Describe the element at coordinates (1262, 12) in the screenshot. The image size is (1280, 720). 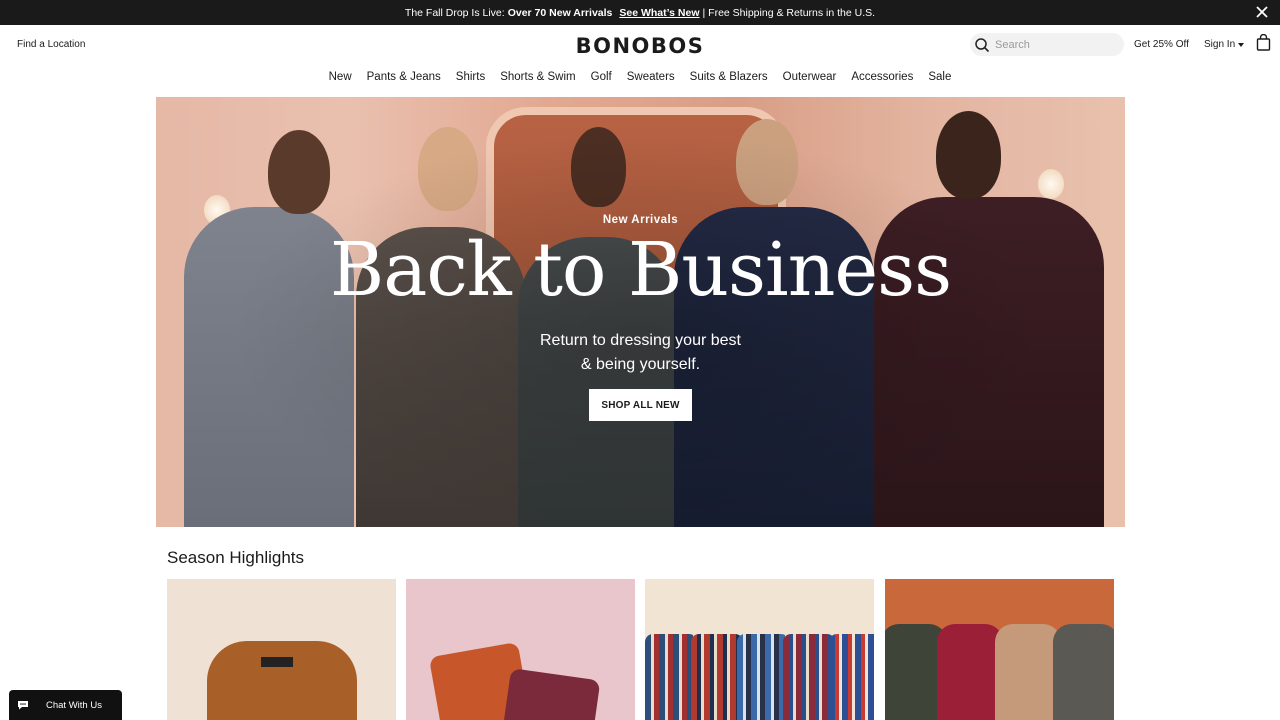
I see `close-icon` at that location.